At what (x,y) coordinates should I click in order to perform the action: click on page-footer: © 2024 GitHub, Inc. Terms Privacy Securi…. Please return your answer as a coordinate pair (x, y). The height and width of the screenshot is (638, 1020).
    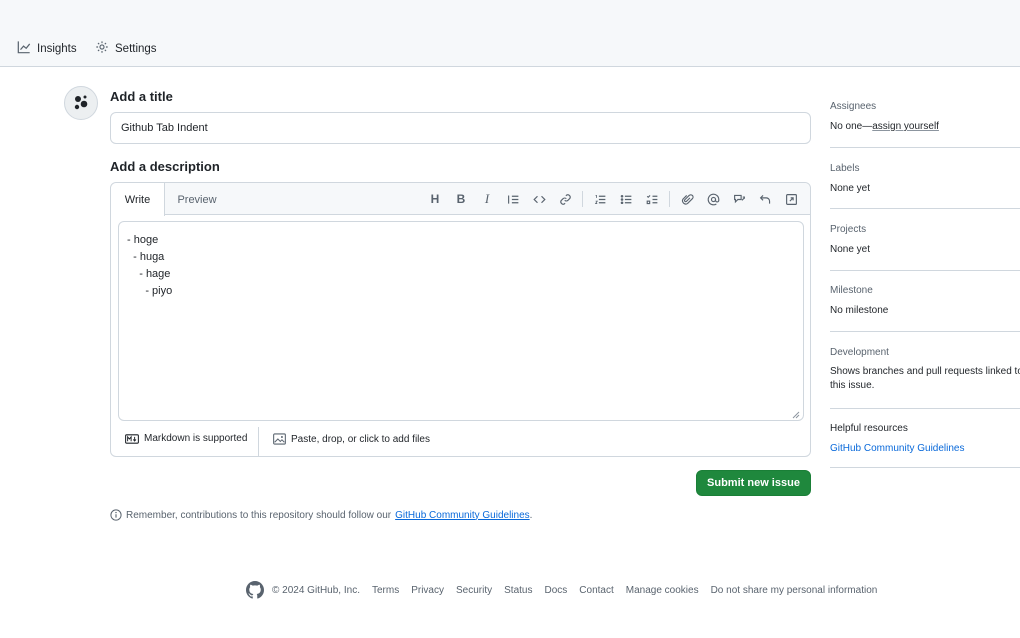
    Looking at the image, I should click on (567, 590).